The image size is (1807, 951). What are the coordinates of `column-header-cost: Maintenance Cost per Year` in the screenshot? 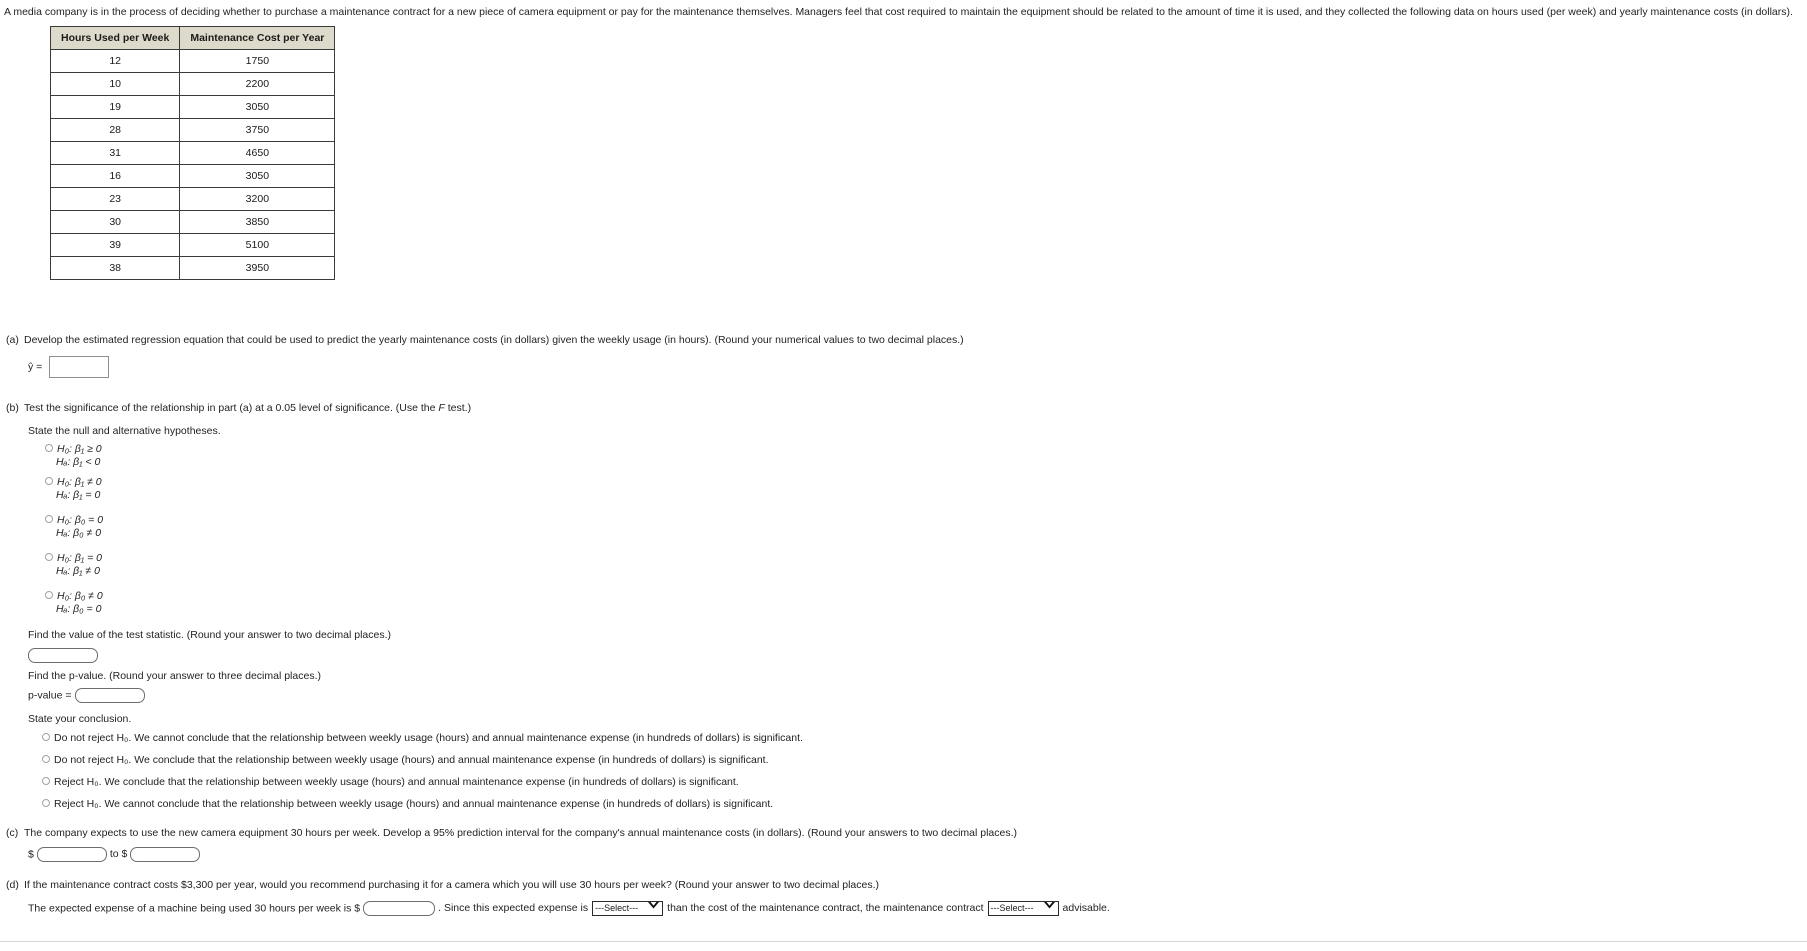 It's located at (257, 38).